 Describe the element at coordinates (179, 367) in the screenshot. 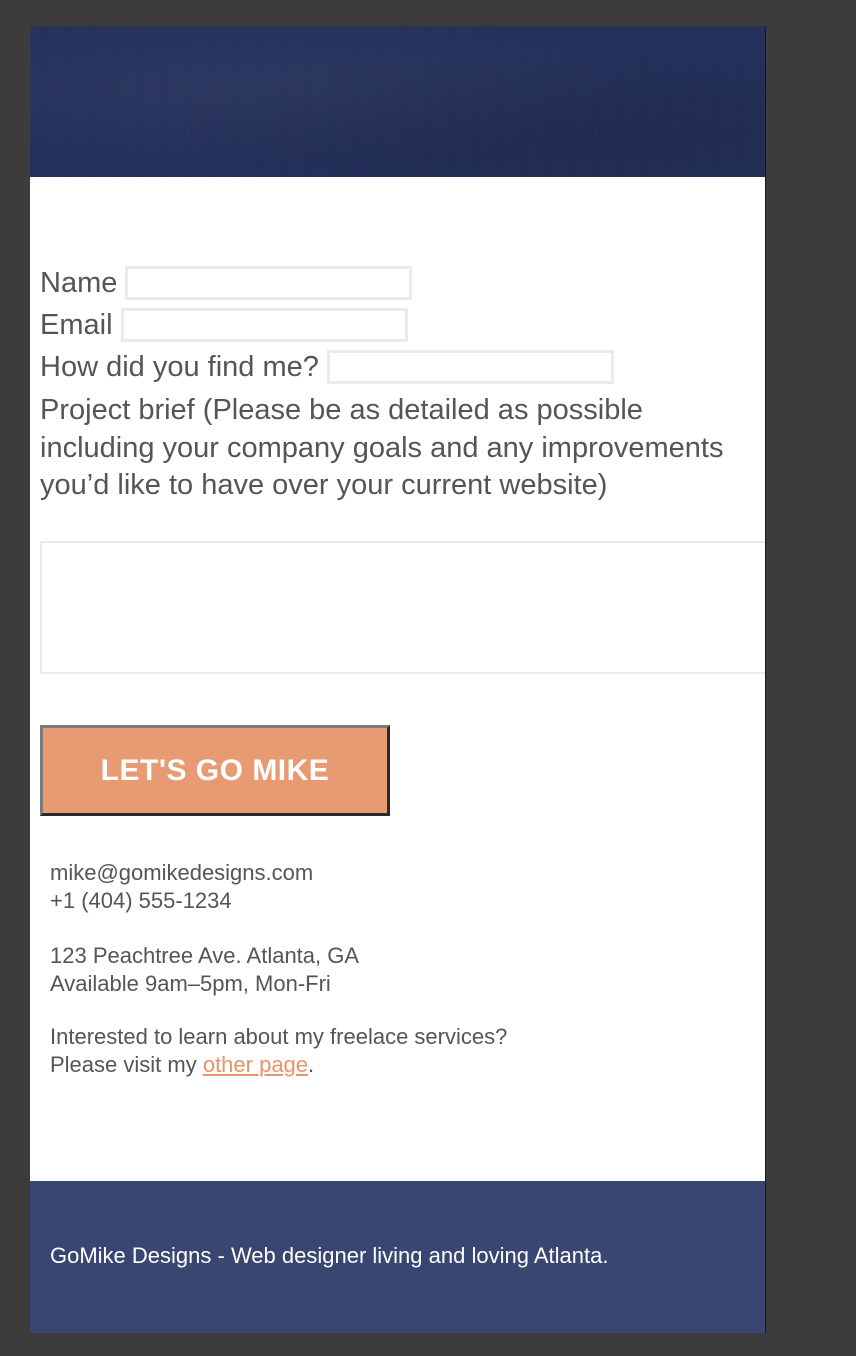

I see `source-label: How did you find me?` at that location.